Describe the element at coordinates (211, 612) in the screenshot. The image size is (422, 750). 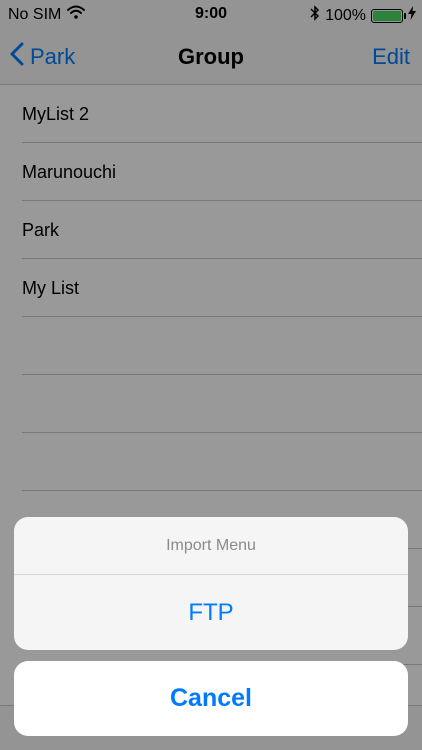
I see `ftp-button: FTP` at that location.